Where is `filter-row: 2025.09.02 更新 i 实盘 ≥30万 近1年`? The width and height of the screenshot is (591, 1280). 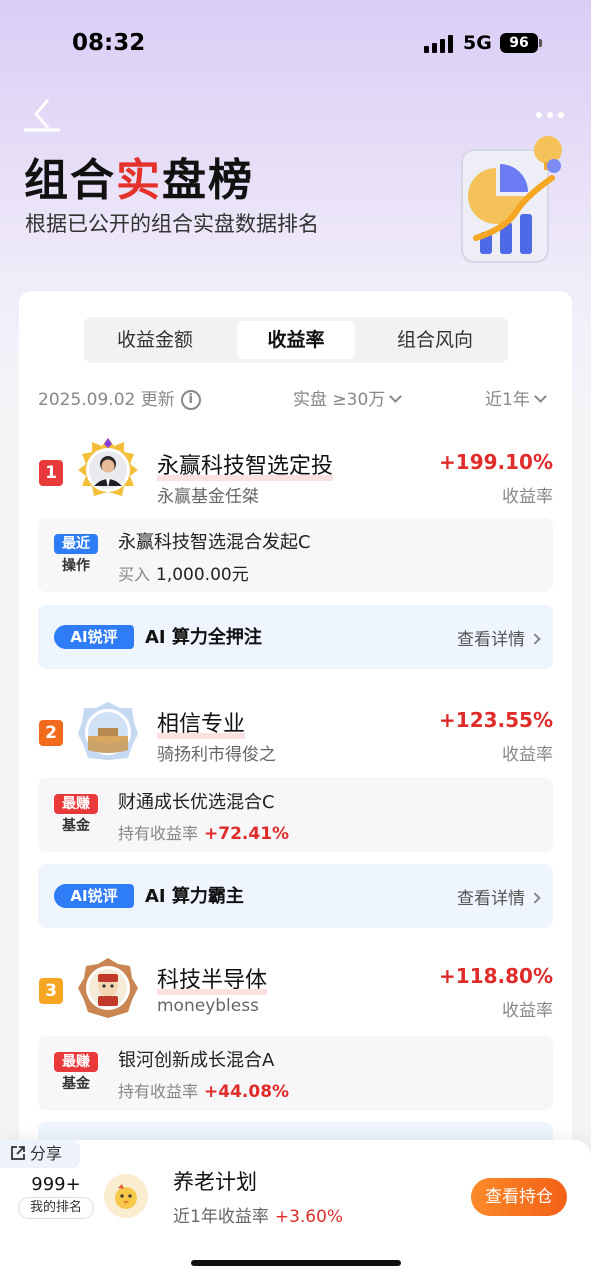 filter-row: 2025.09.02 更新 i 实盘 ≥30万 近1年 is located at coordinates (298, 400).